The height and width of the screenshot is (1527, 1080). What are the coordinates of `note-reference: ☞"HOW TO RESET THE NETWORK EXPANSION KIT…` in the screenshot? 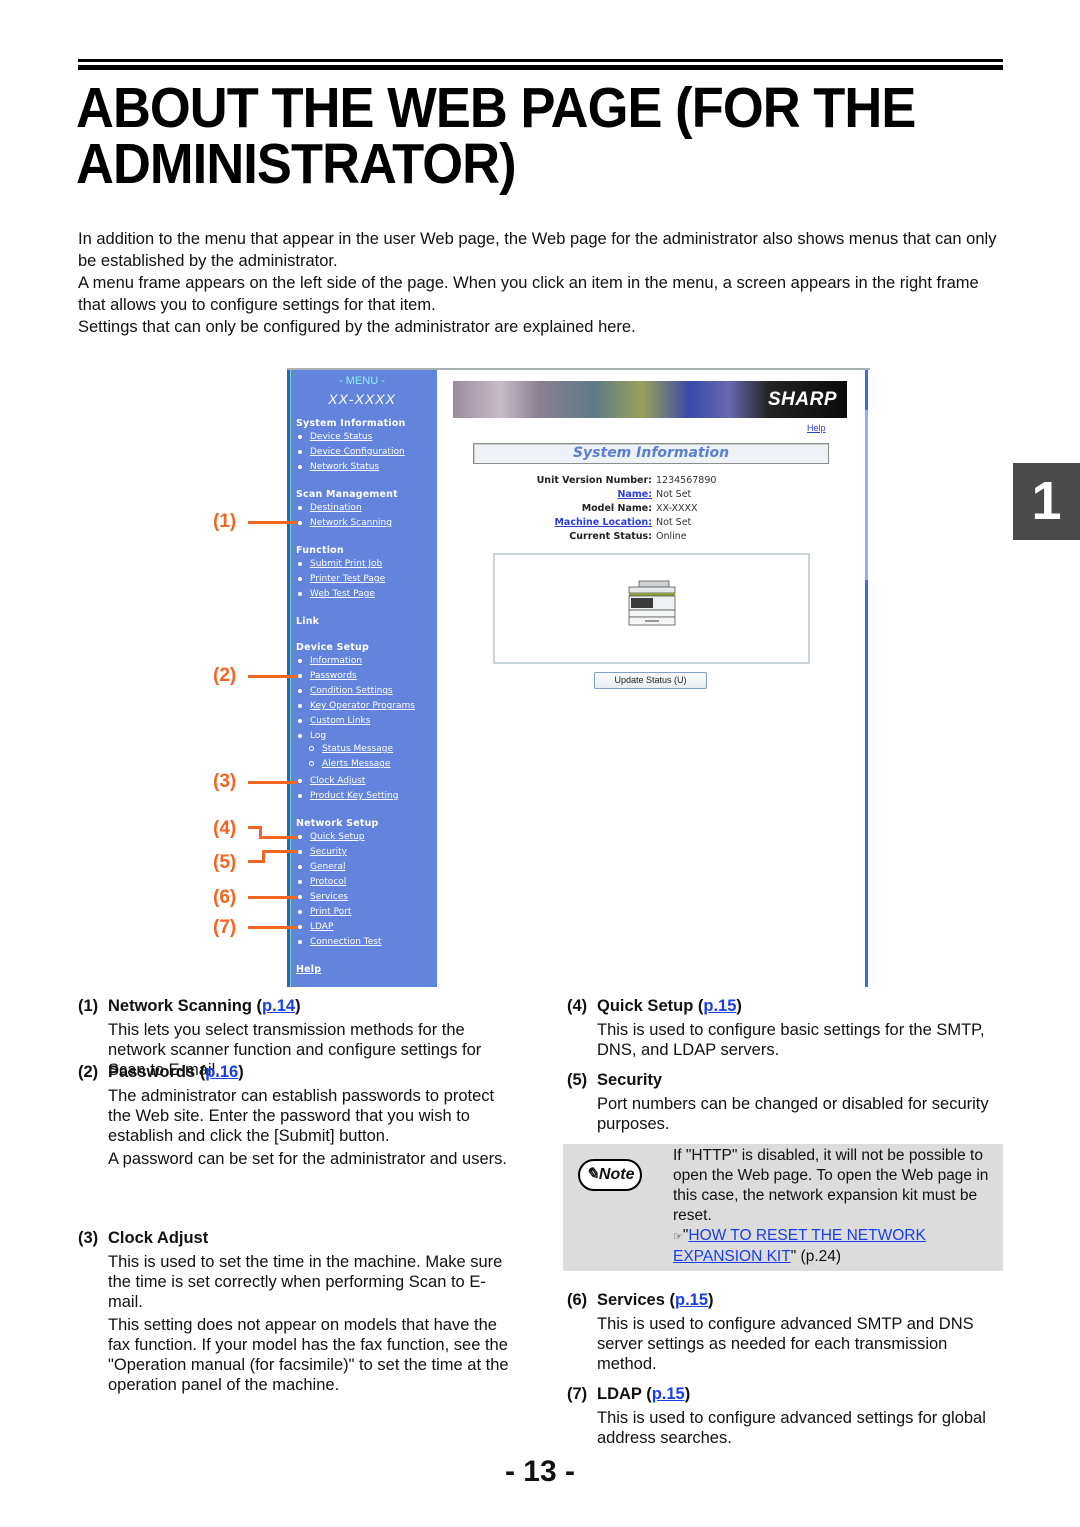 It's located at (799, 1246).